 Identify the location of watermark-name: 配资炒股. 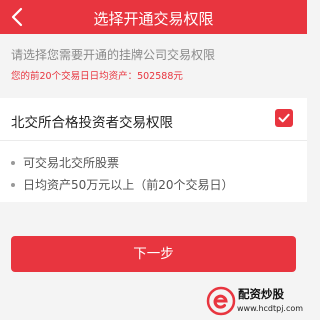
(261, 294).